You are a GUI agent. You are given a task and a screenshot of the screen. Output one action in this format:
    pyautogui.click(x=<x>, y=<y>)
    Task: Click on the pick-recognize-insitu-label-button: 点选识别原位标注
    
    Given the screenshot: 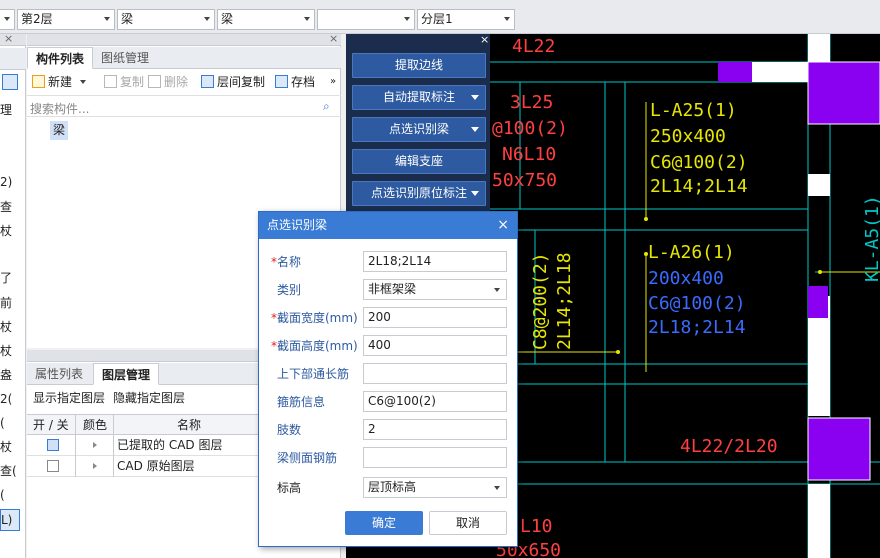 What is the action you would take?
    pyautogui.click(x=419, y=193)
    